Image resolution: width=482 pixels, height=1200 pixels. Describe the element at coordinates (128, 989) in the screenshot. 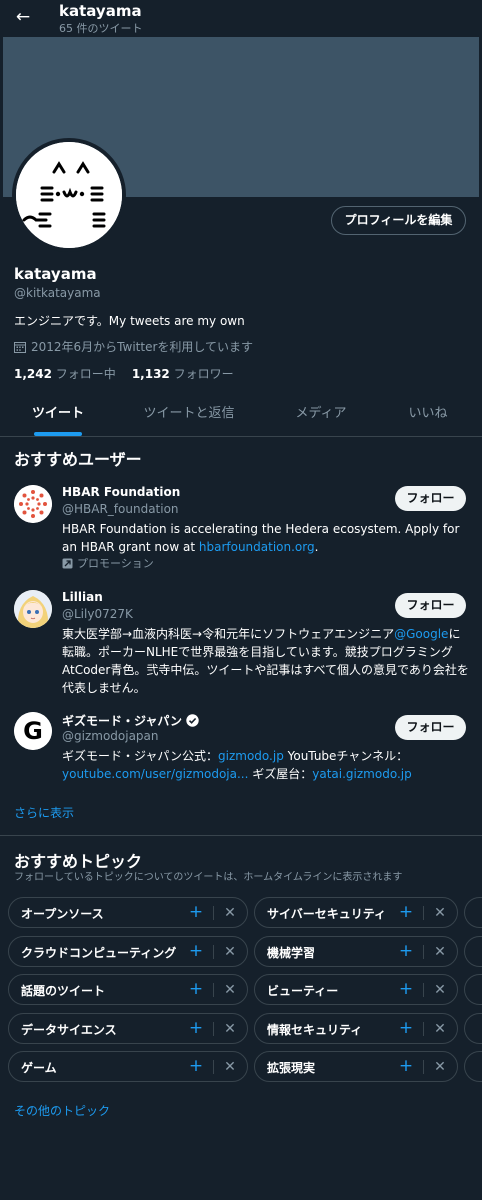

I see `topic-chip: 話題のツイート + ✕` at that location.